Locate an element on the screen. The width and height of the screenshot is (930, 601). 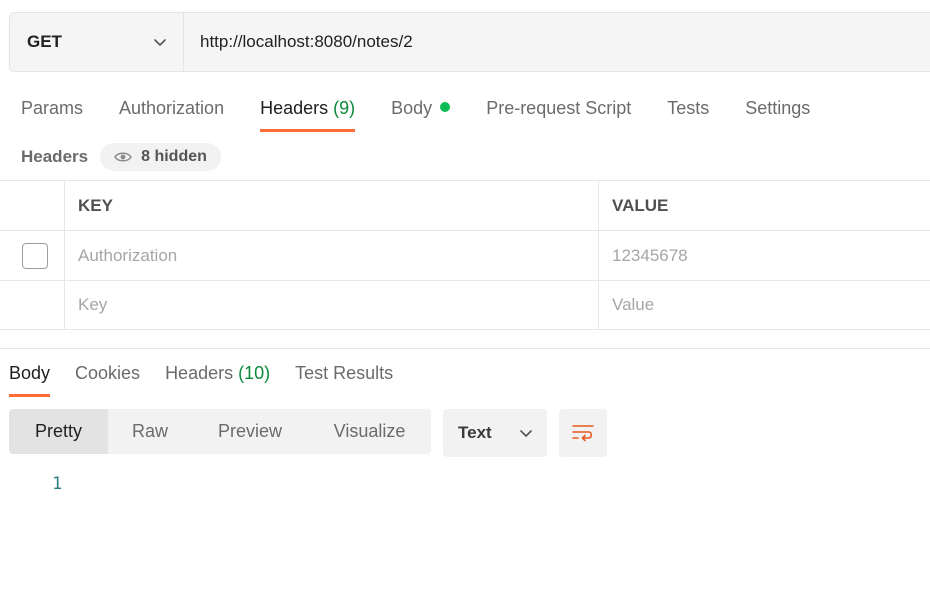
table-row-new: Key Value is located at coordinates (465, 305).